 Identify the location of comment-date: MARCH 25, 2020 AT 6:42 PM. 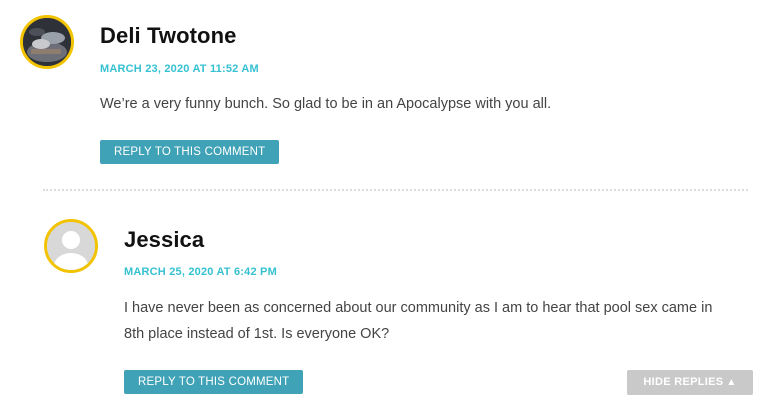
(200, 272).